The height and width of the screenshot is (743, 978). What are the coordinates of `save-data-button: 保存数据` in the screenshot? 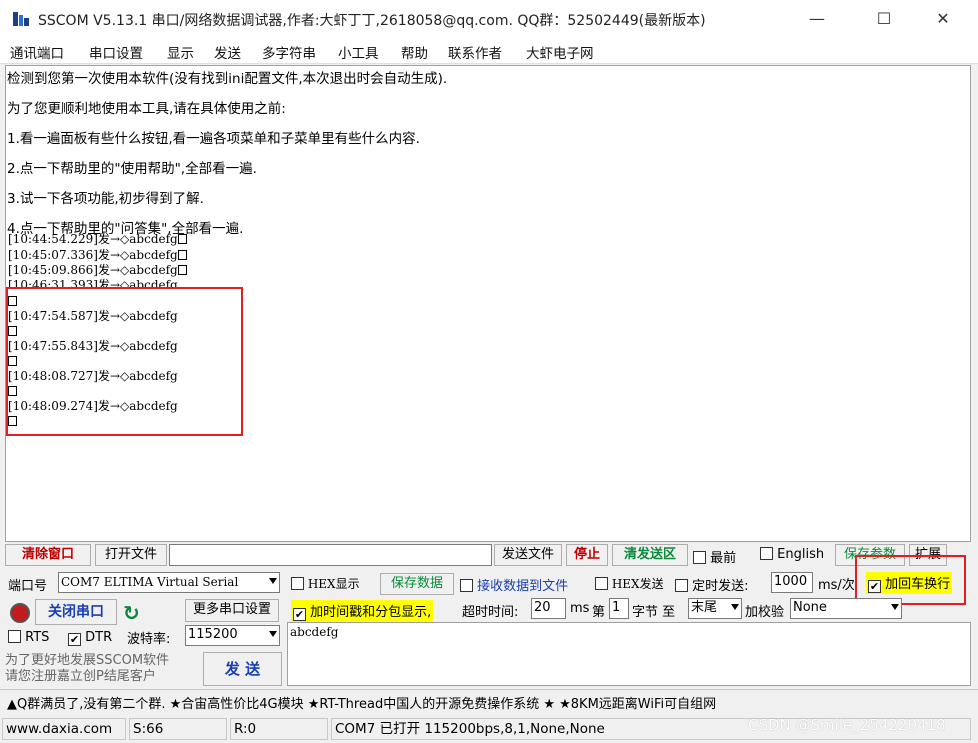 It's located at (417, 584).